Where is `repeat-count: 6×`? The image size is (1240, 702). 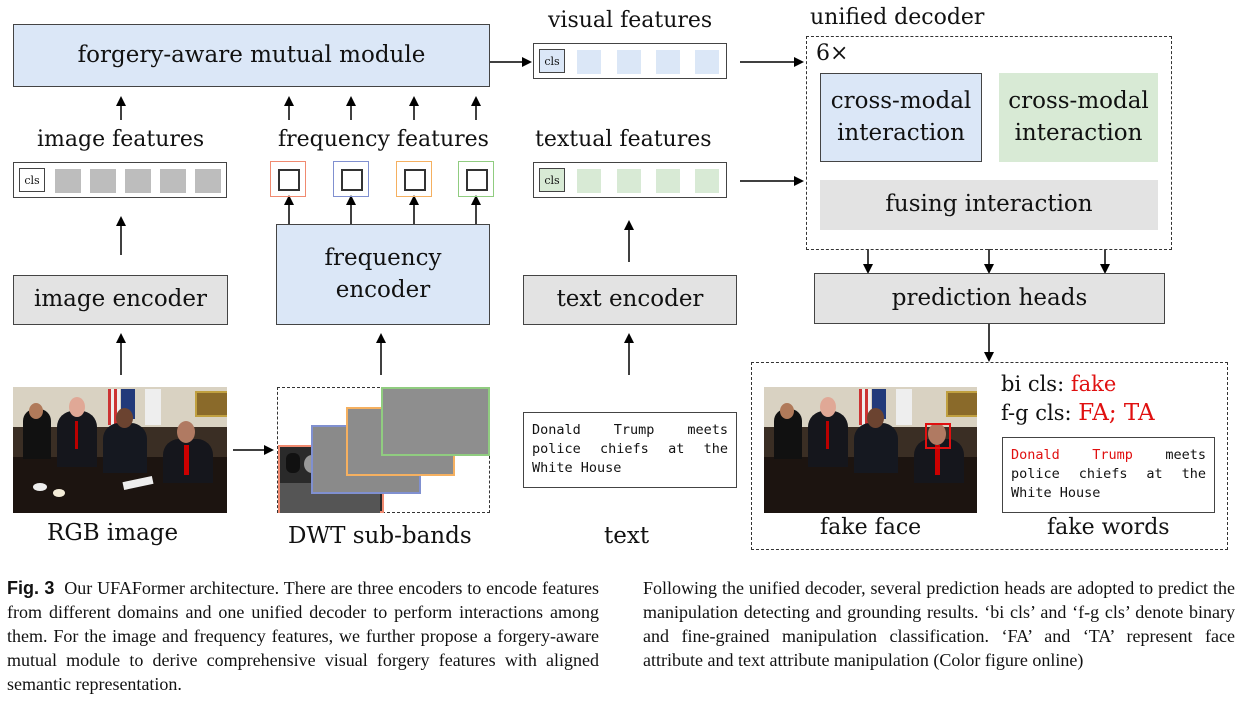
repeat-count: 6× is located at coordinates (832, 53).